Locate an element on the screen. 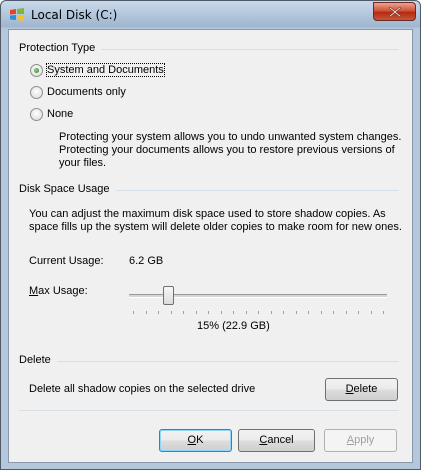 The image size is (421, 470). radio-label-documents-only: Documents only is located at coordinates (86, 92).